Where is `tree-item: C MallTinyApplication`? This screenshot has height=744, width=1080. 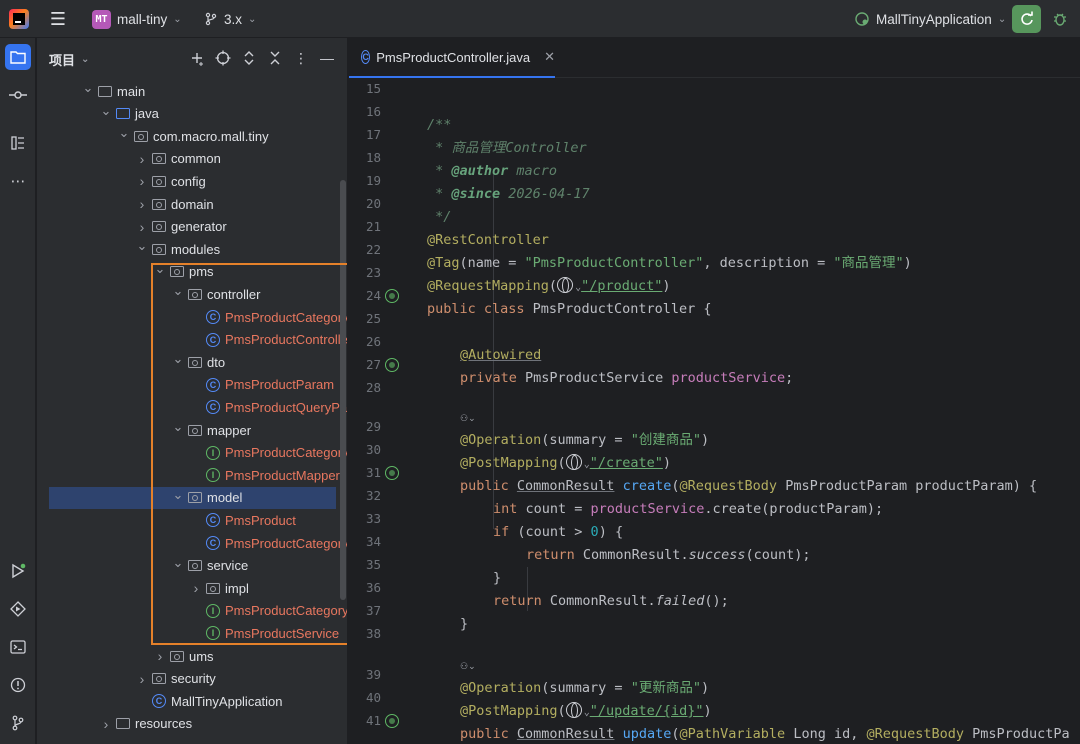 tree-item: C MallTinyApplication is located at coordinates (209, 701).